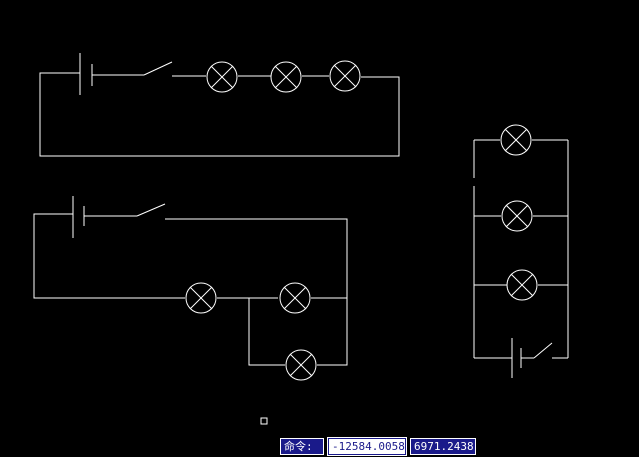 The image size is (639, 457). I want to click on series-circuit, so click(219, 105).